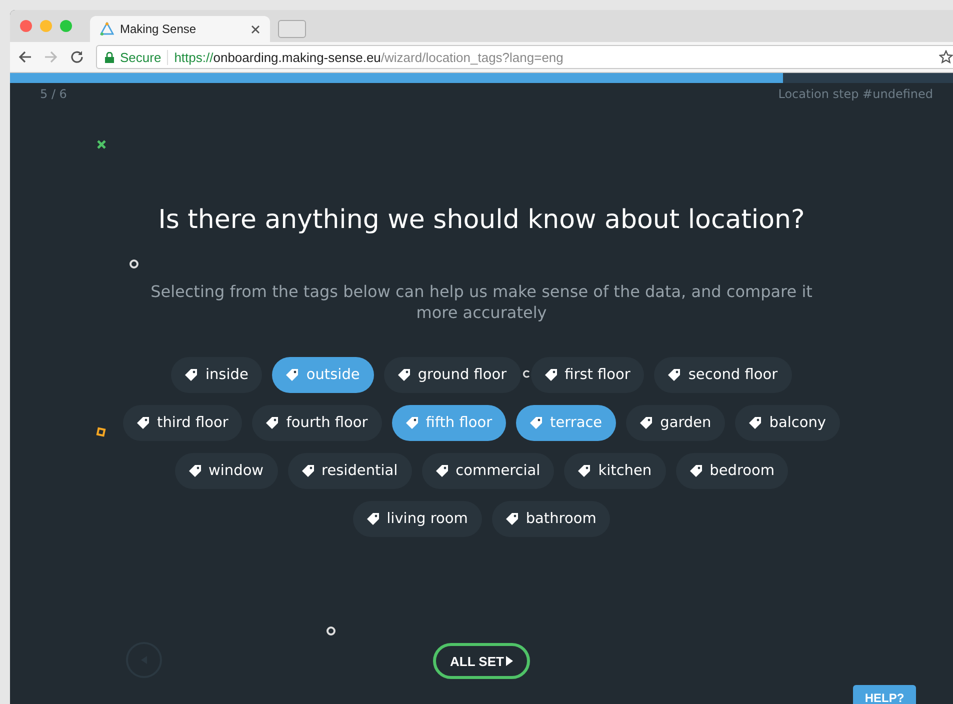 The height and width of the screenshot is (704, 953). I want to click on close-icon, so click(255, 29).